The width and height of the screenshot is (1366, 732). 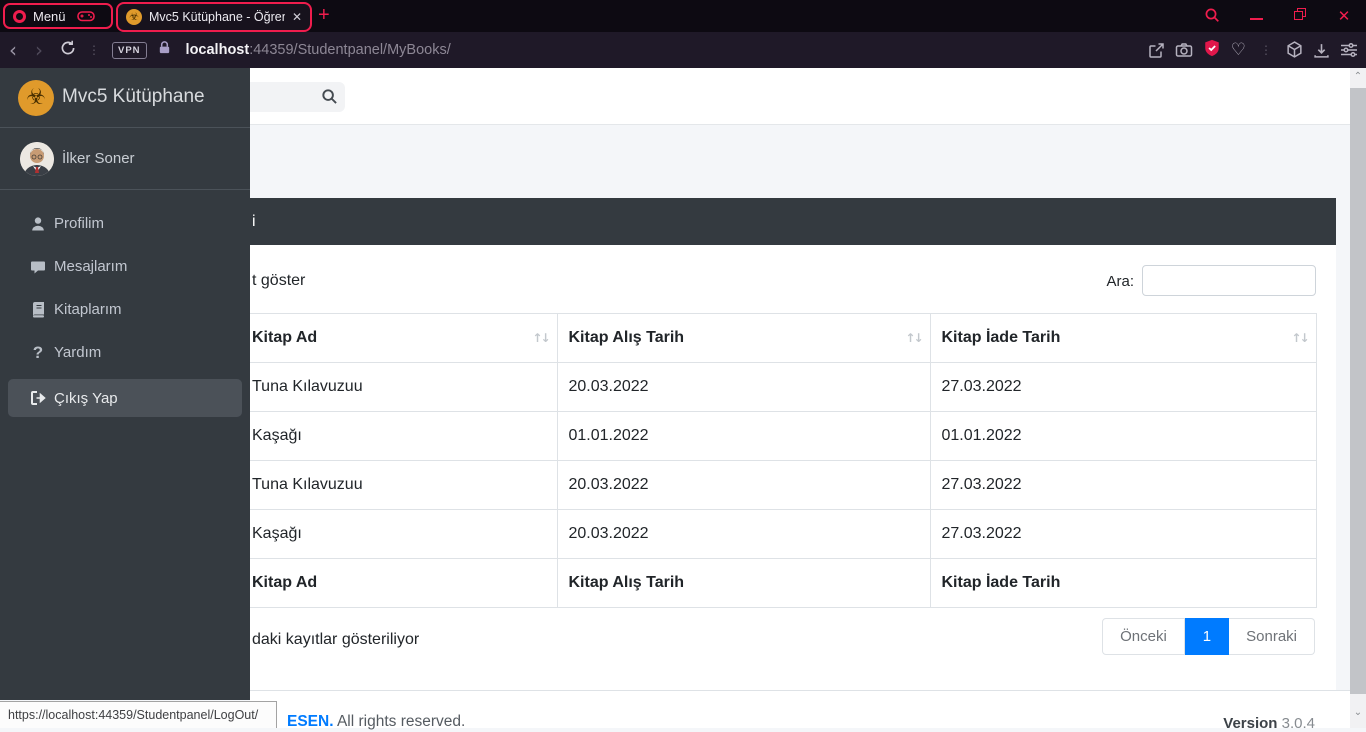 What do you see at coordinates (310, 721) in the screenshot?
I see `footer-brand-link: ESEN.` at bounding box center [310, 721].